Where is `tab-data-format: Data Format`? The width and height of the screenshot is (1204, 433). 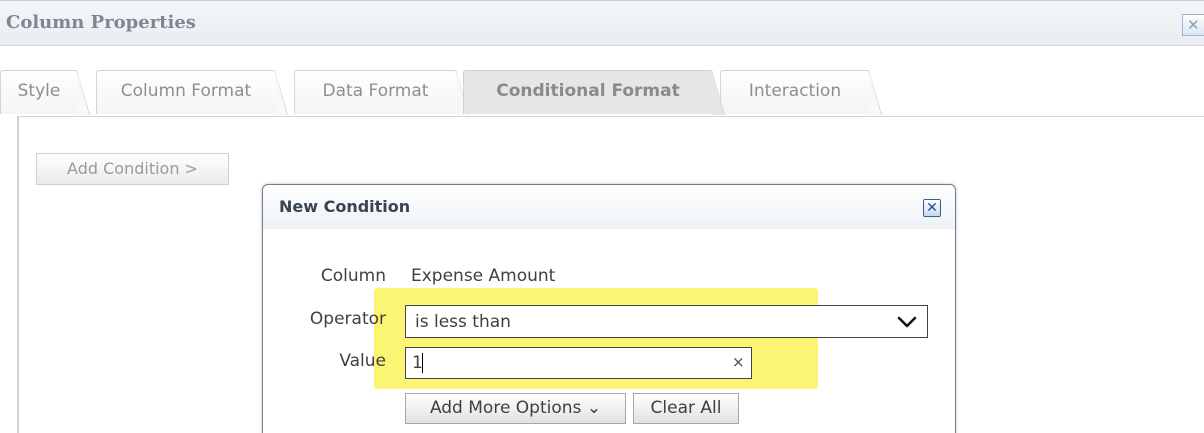
tab-data-format: Data Format is located at coordinates (381, 92).